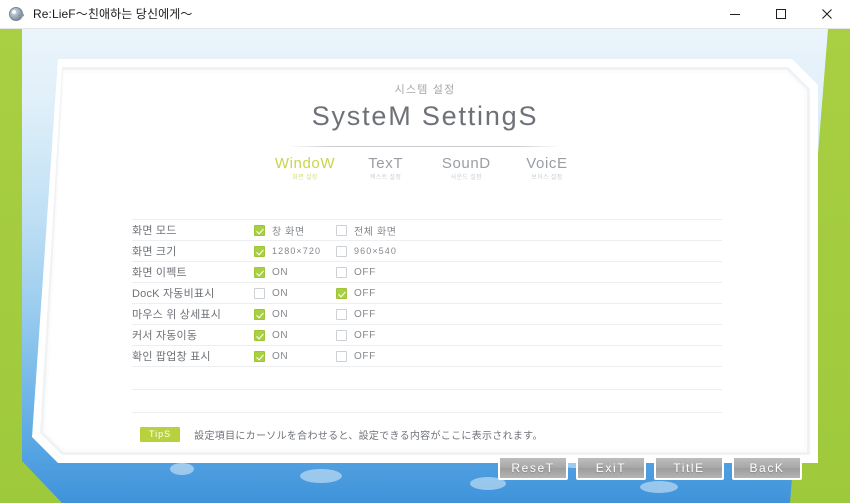 The image size is (850, 503). I want to click on tab-window-sublabel: 화면 설정, so click(305, 178).